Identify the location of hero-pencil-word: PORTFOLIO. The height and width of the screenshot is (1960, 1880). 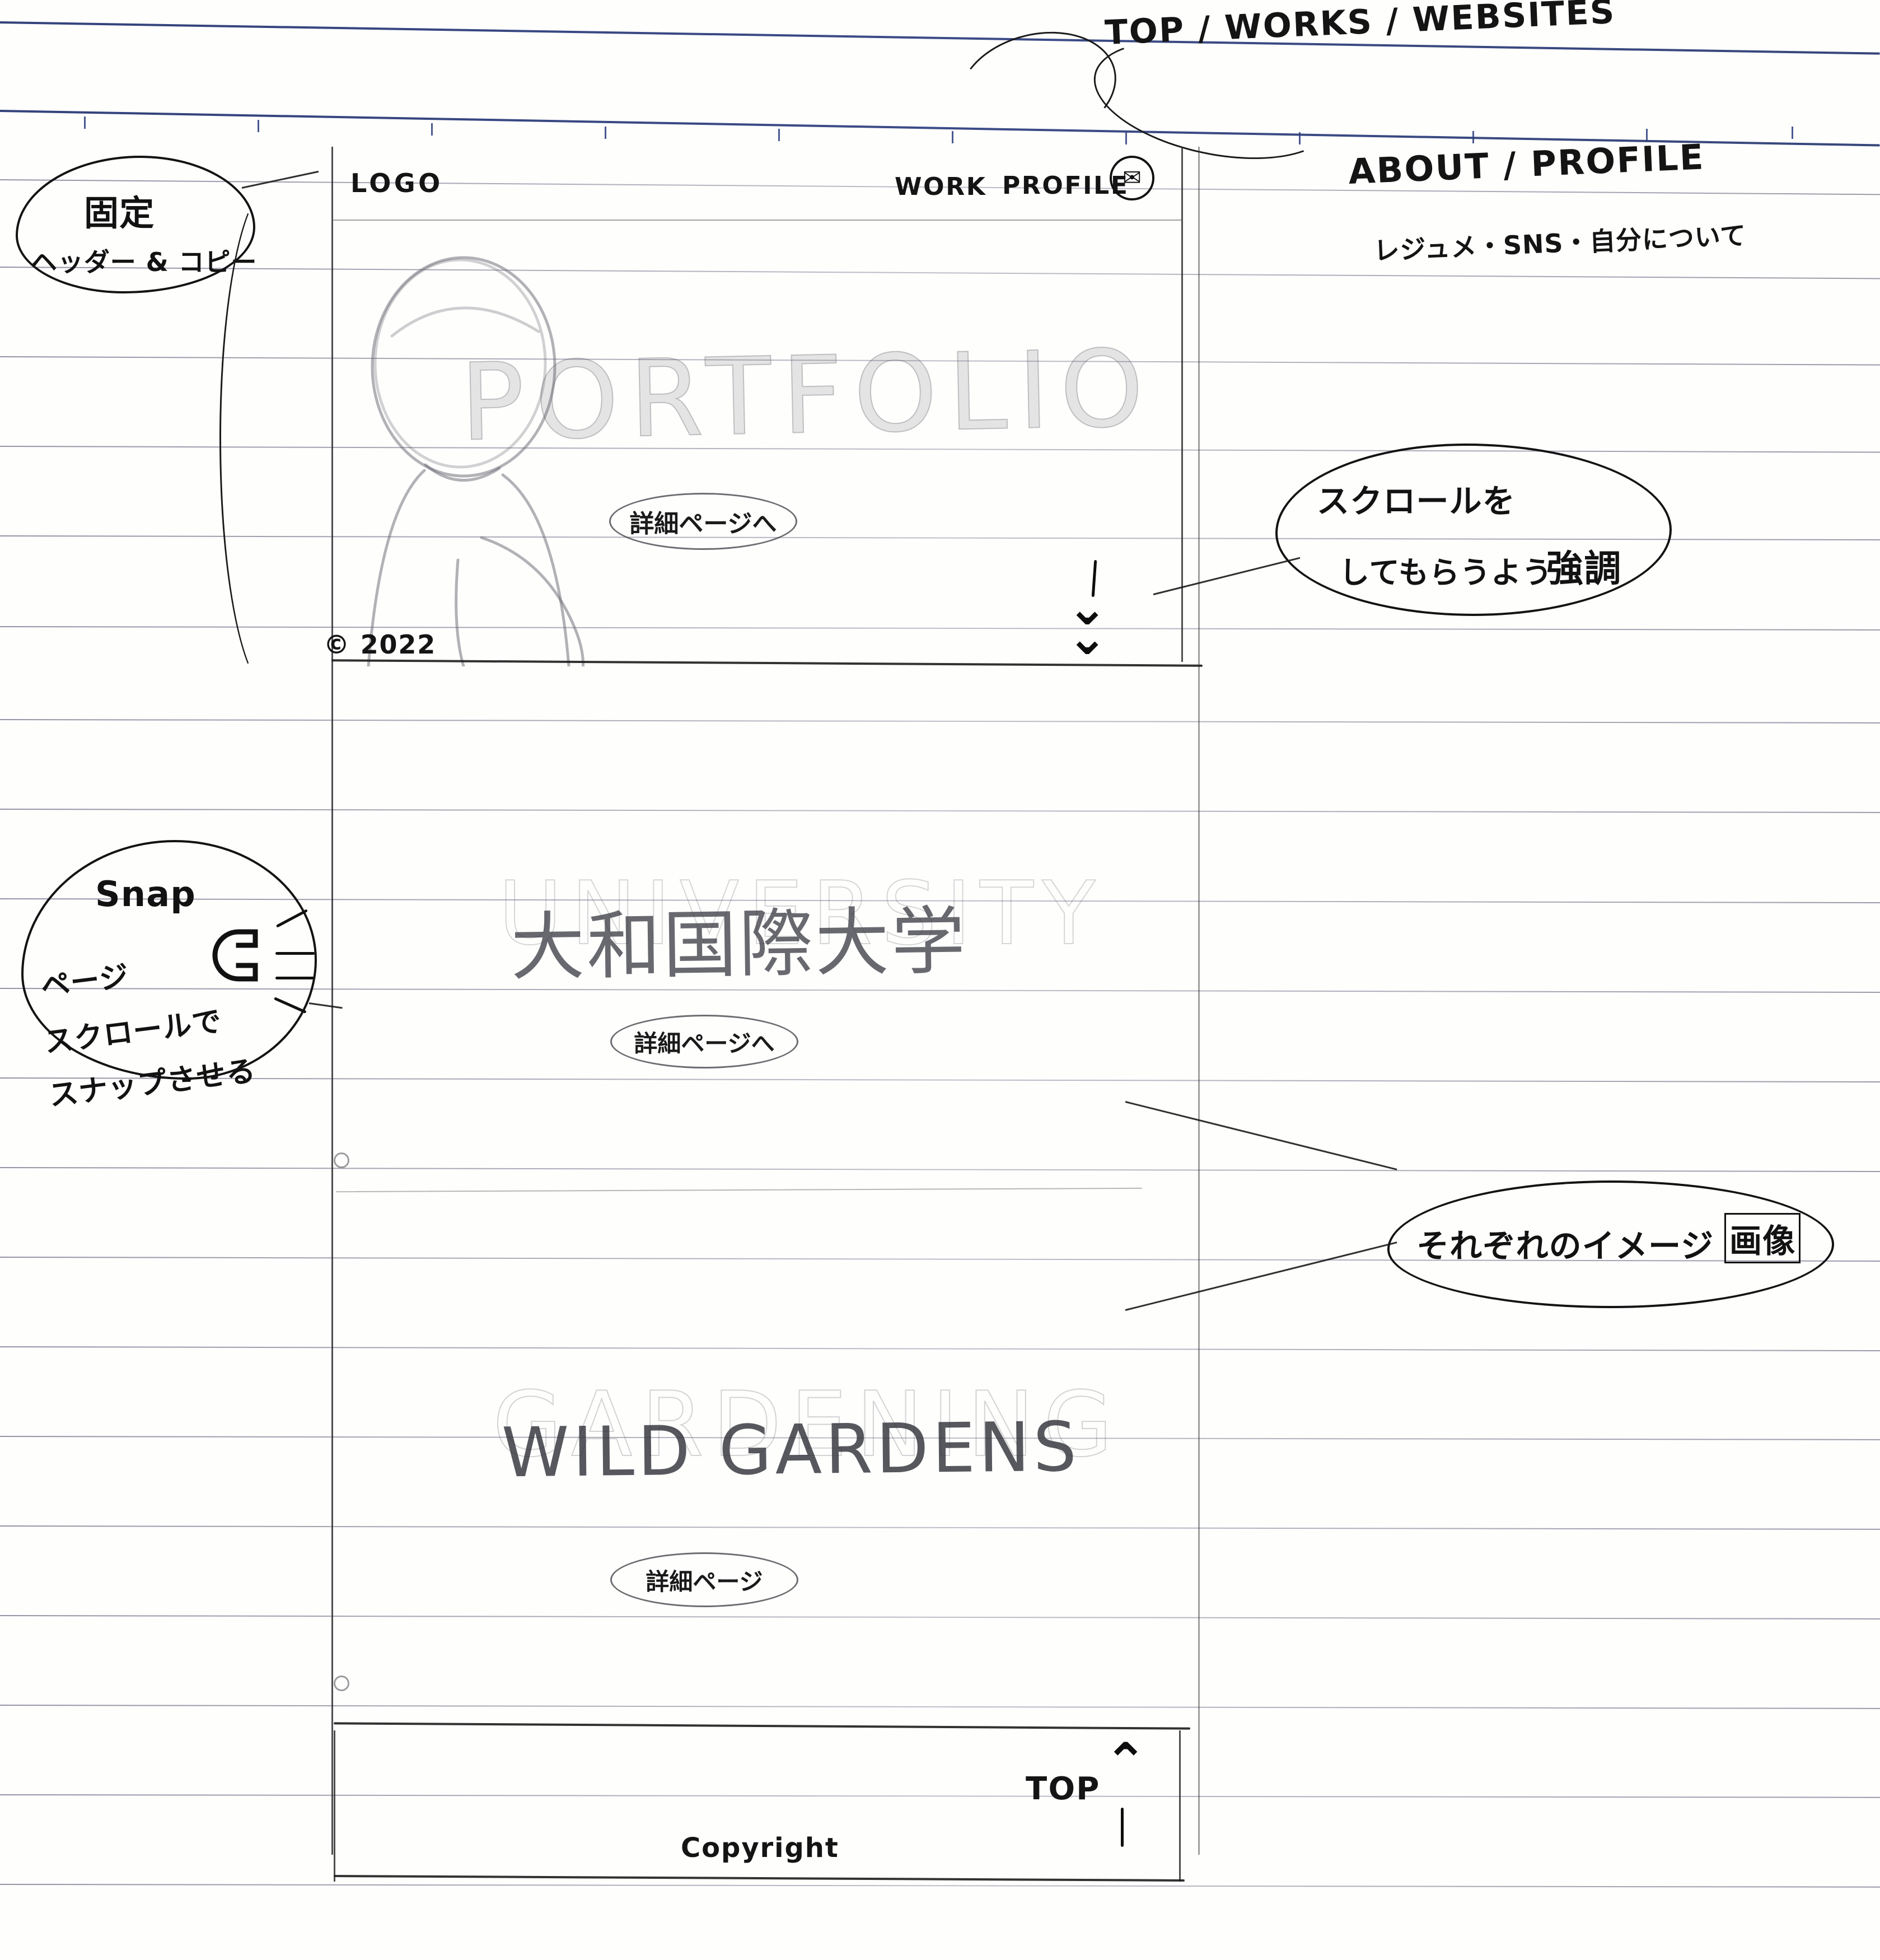
(807, 396).